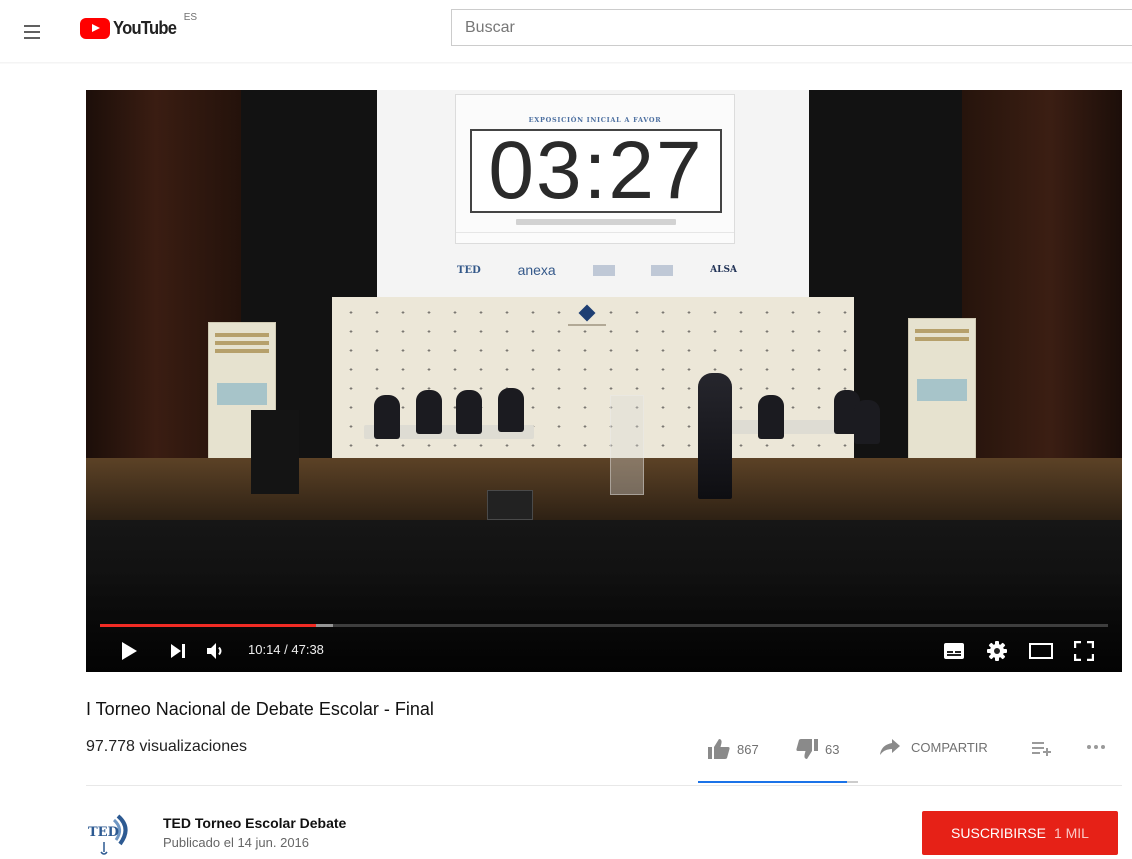  Describe the element at coordinates (723, 270) in the screenshot. I see `sponsor-alsa: ALSA` at that location.